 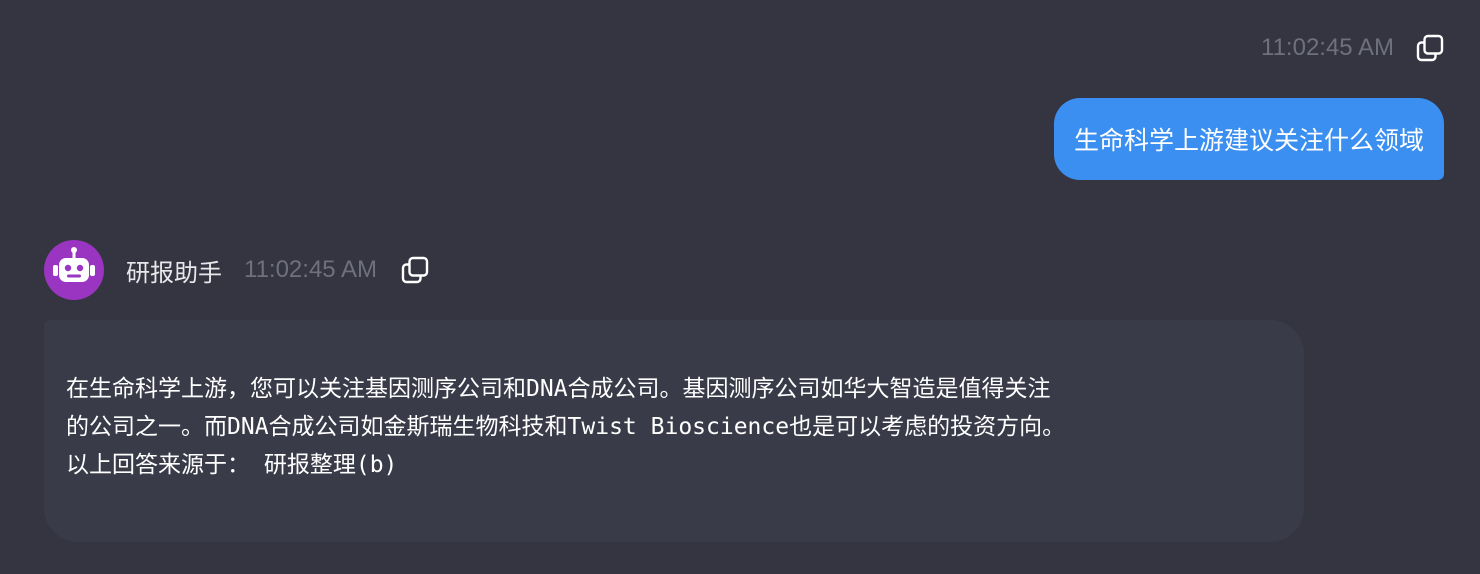 What do you see at coordinates (74, 264) in the screenshot?
I see `robot-icon` at bounding box center [74, 264].